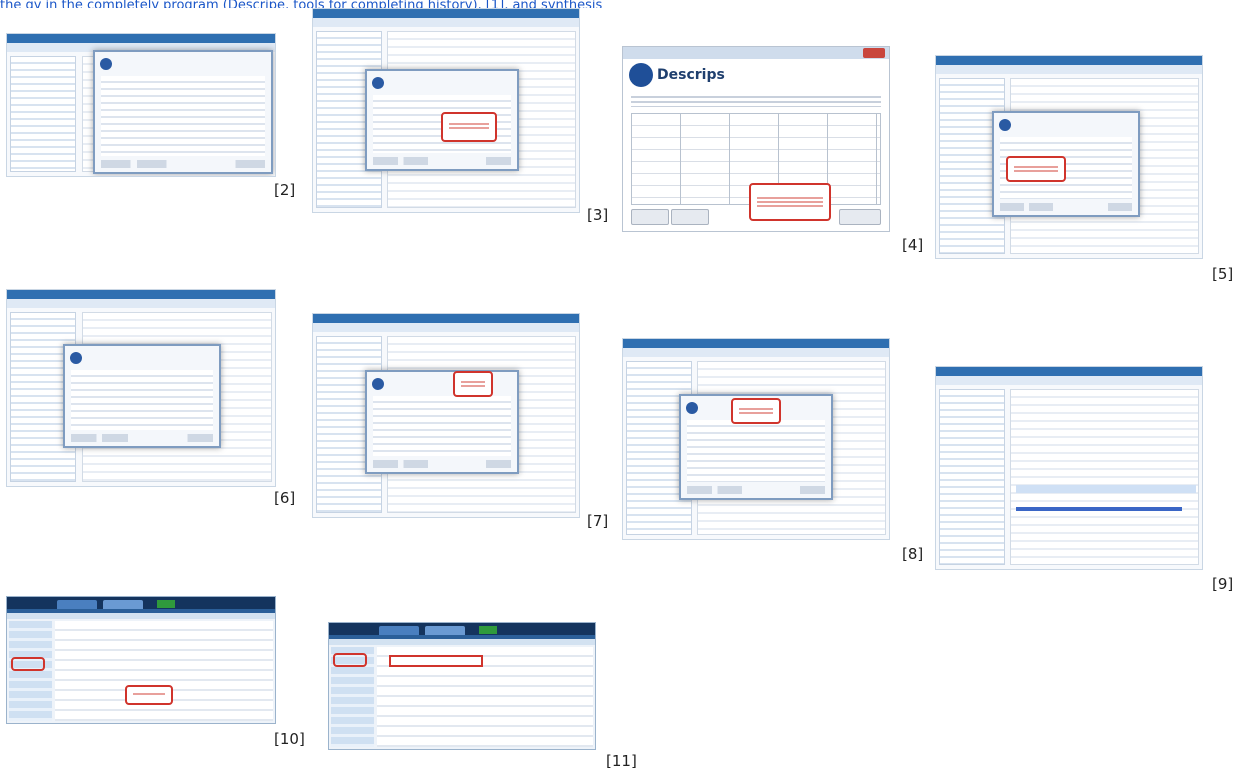 This screenshot has width=1249, height=776. I want to click on screenshot-label: [10], so click(289, 739).